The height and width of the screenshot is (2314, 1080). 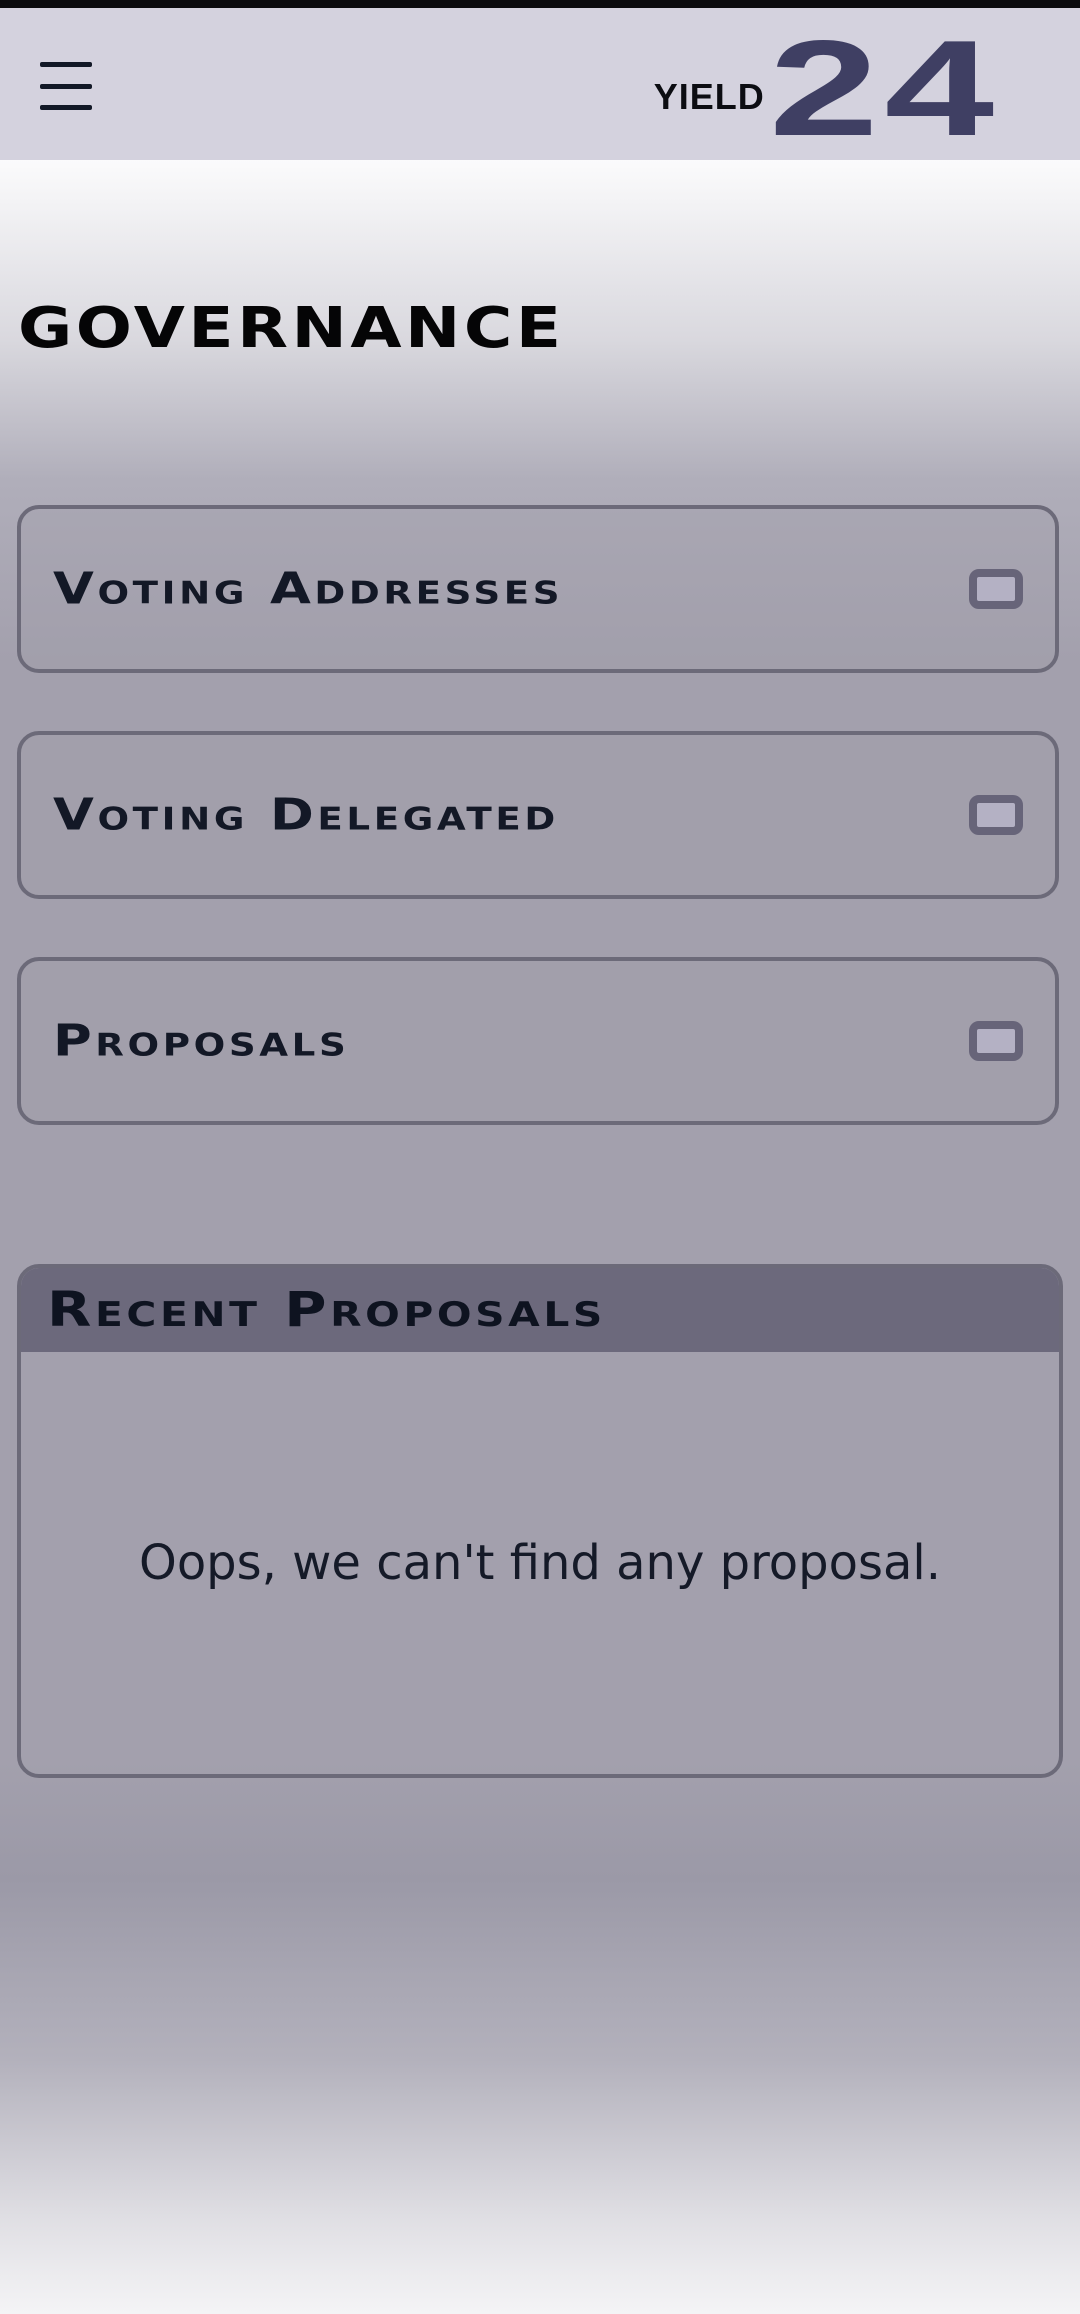 I want to click on recent-proposals-header: Recent Proposals, so click(x=540, y=1310).